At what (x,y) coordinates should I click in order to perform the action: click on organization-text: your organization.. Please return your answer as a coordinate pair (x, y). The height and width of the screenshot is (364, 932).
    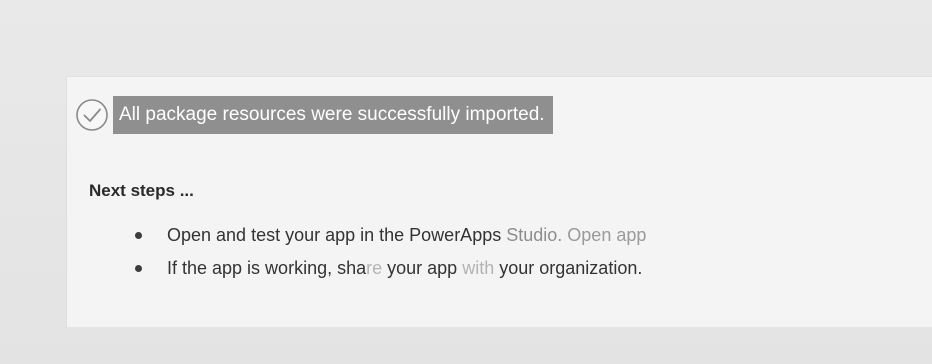
    Looking at the image, I should click on (571, 268).